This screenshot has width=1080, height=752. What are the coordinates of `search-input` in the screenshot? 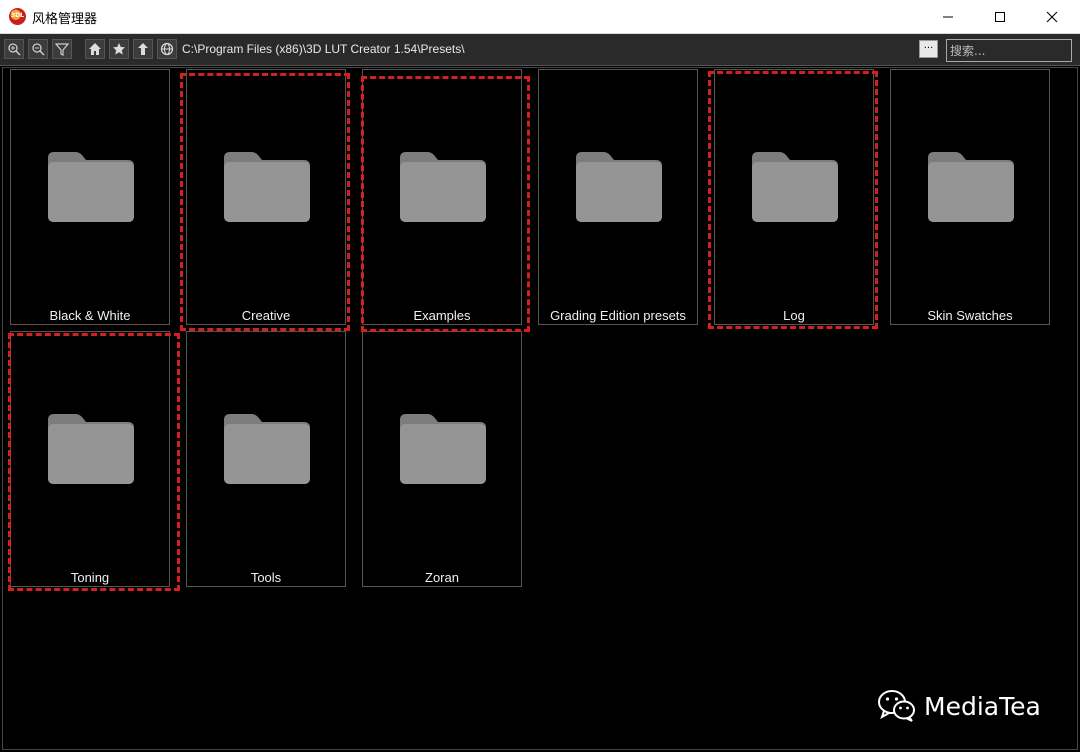 It's located at (1009, 50).